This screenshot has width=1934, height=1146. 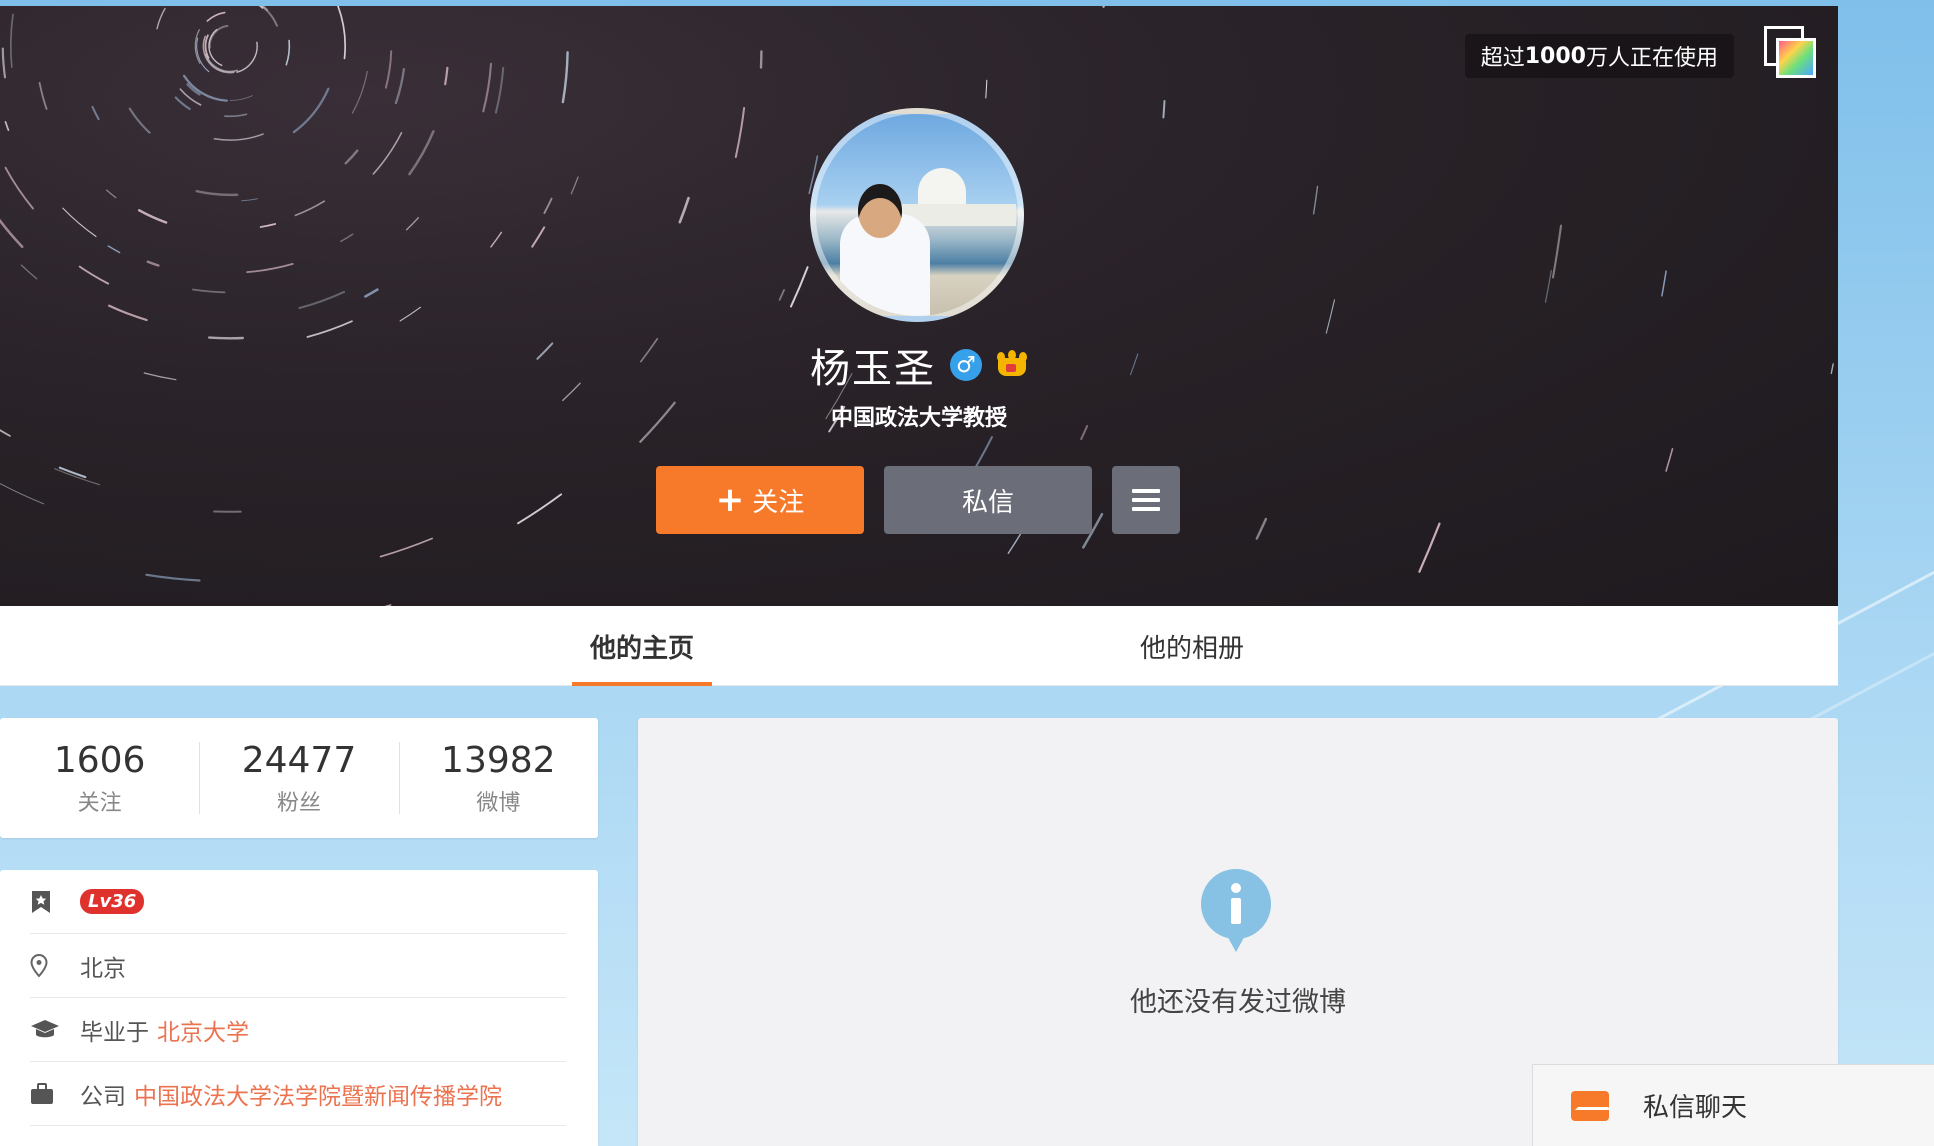 What do you see at coordinates (1555, 56) in the screenshot?
I see `badge-count: 1000` at bounding box center [1555, 56].